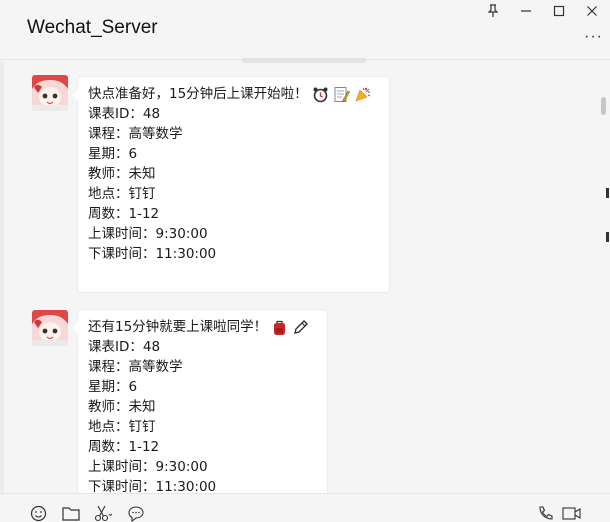 The width and height of the screenshot is (610, 522). What do you see at coordinates (572, 513) in the screenshot?
I see `video-call-icon` at bounding box center [572, 513].